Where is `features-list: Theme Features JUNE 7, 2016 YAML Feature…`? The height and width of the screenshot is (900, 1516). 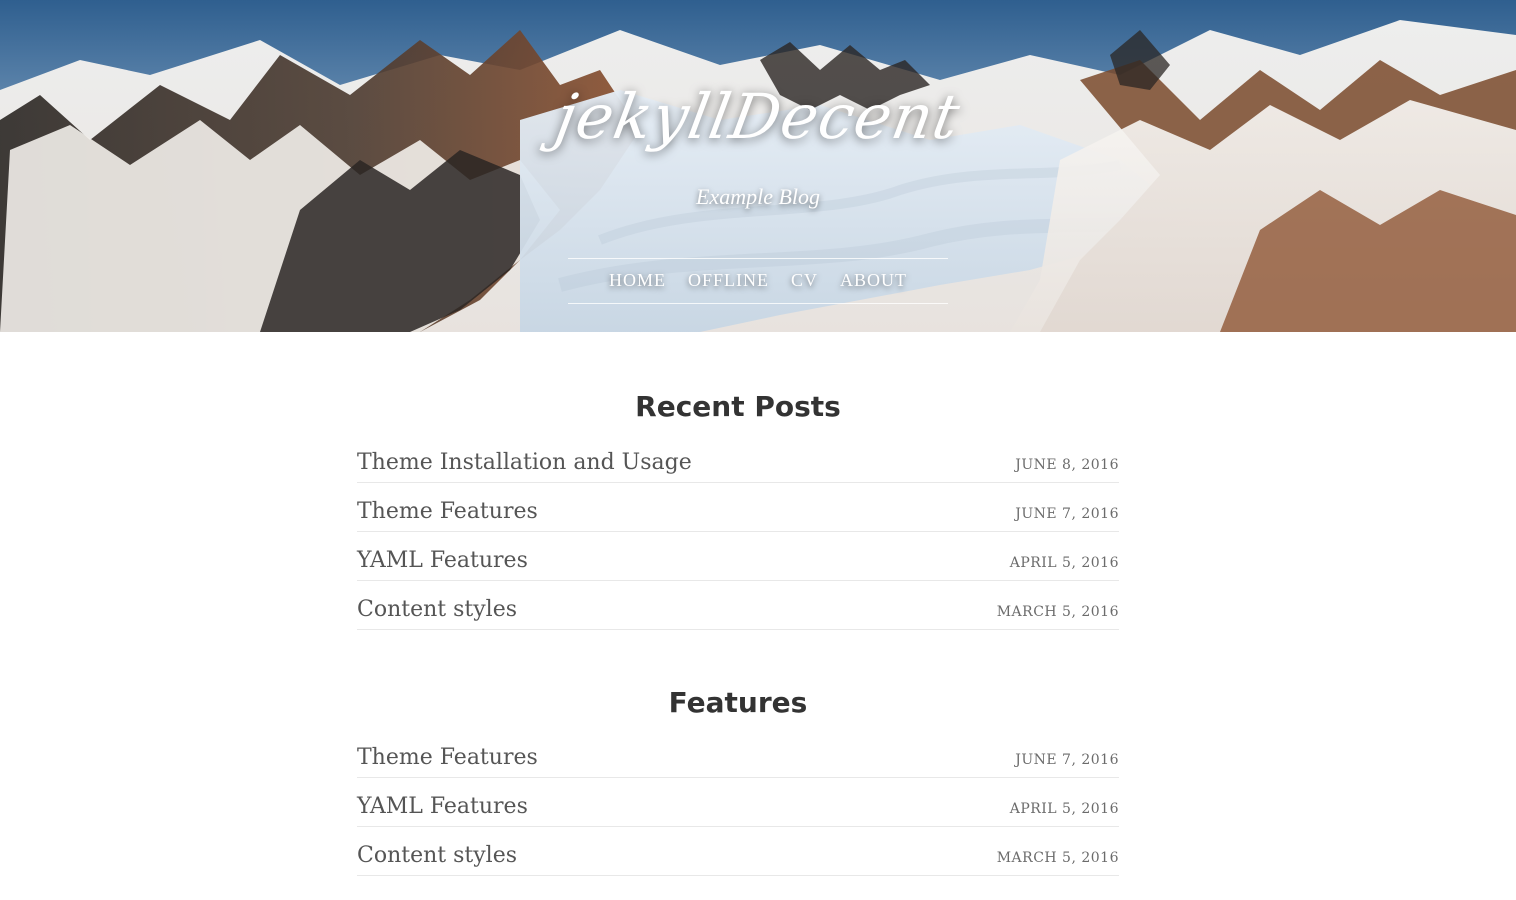
features-list: Theme Features JUNE 7, 2016 YAML Feature… is located at coordinates (738, 807).